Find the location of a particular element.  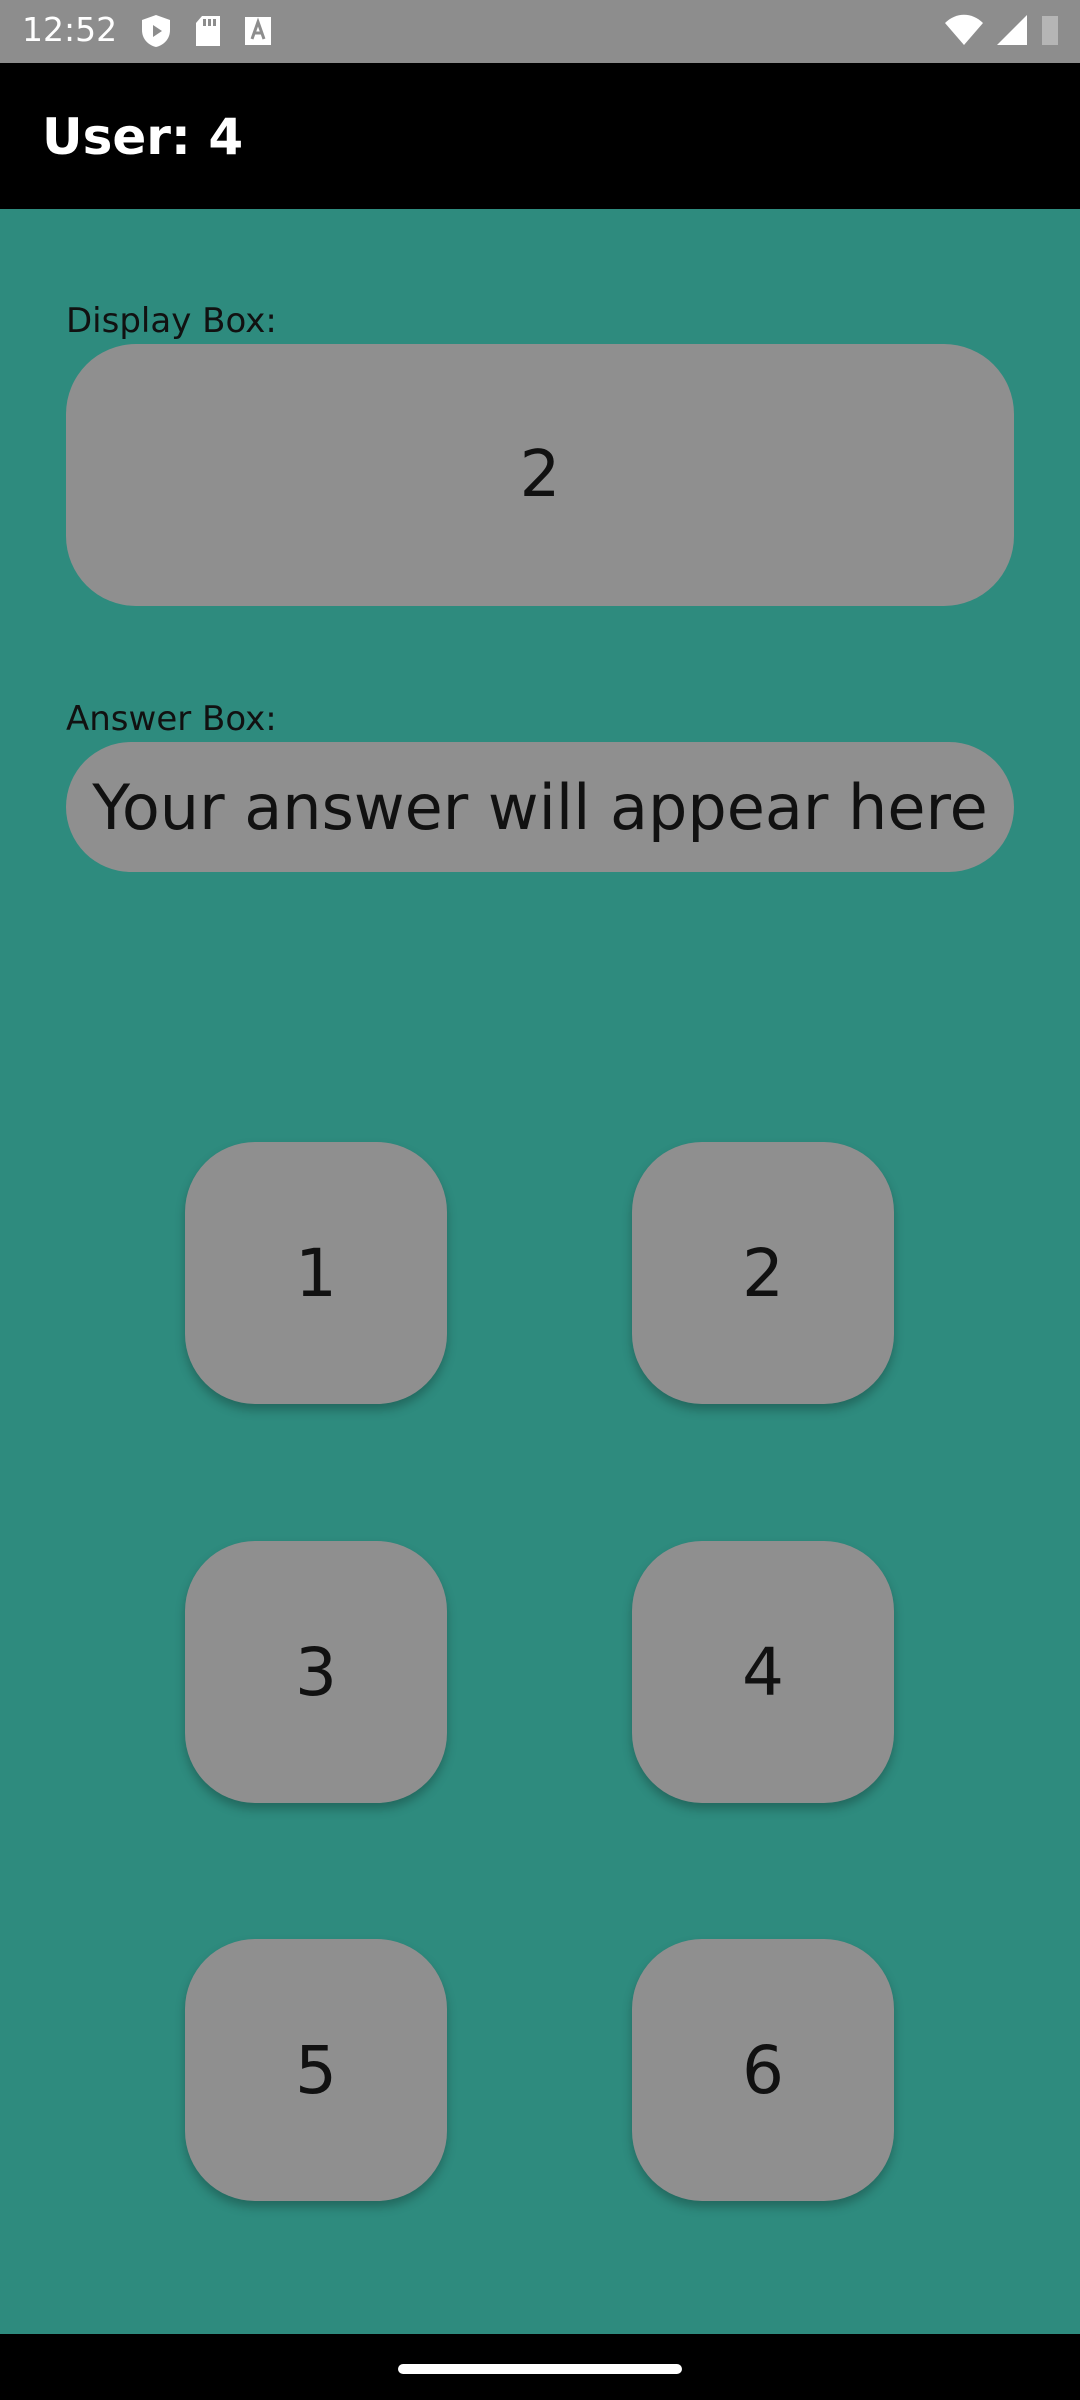

key-5-button: 5 is located at coordinates (316, 2070).